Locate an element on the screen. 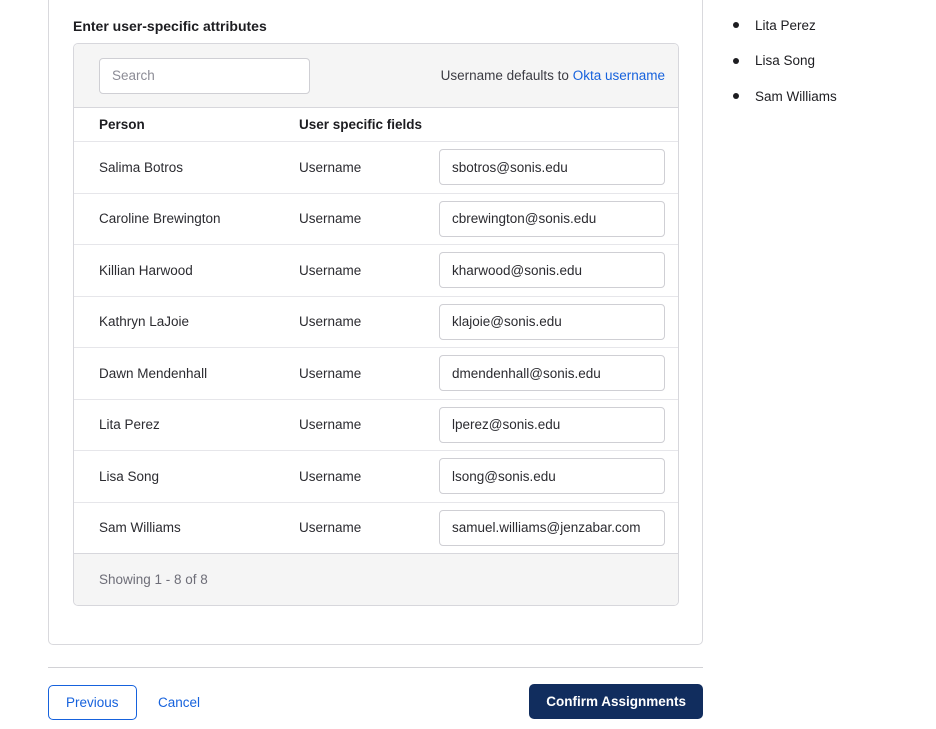 This screenshot has height=729, width=936. table-row: Sam Williams Username is located at coordinates (376, 527).